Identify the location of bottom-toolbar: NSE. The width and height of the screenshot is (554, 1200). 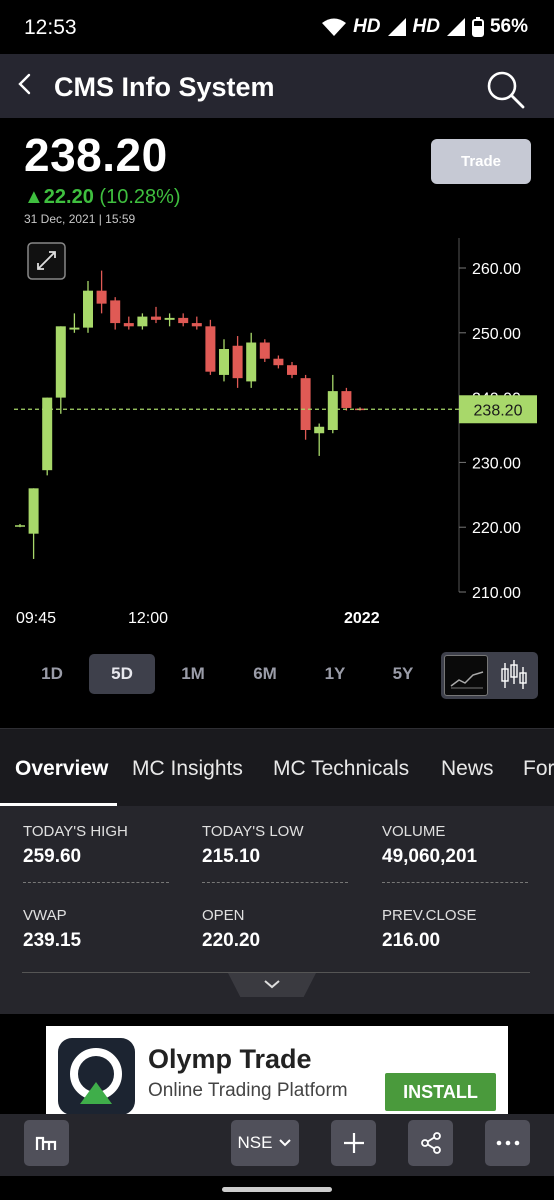
(277, 1145).